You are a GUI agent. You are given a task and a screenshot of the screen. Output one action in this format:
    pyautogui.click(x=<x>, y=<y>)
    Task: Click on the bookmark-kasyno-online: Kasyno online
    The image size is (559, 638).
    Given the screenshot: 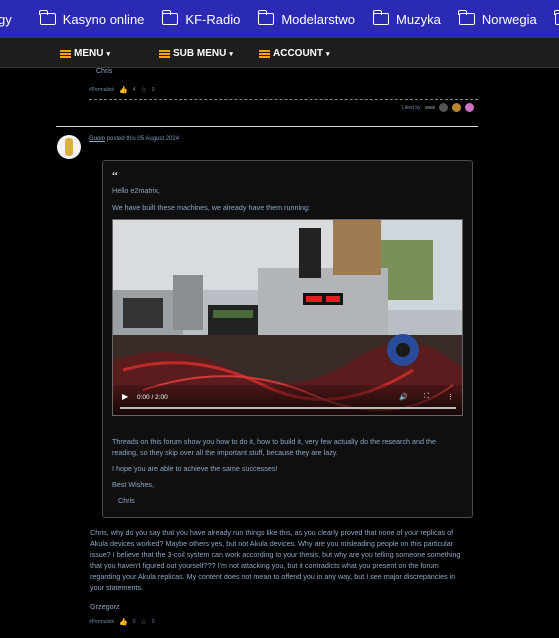 What is the action you would take?
    pyautogui.click(x=97, y=19)
    